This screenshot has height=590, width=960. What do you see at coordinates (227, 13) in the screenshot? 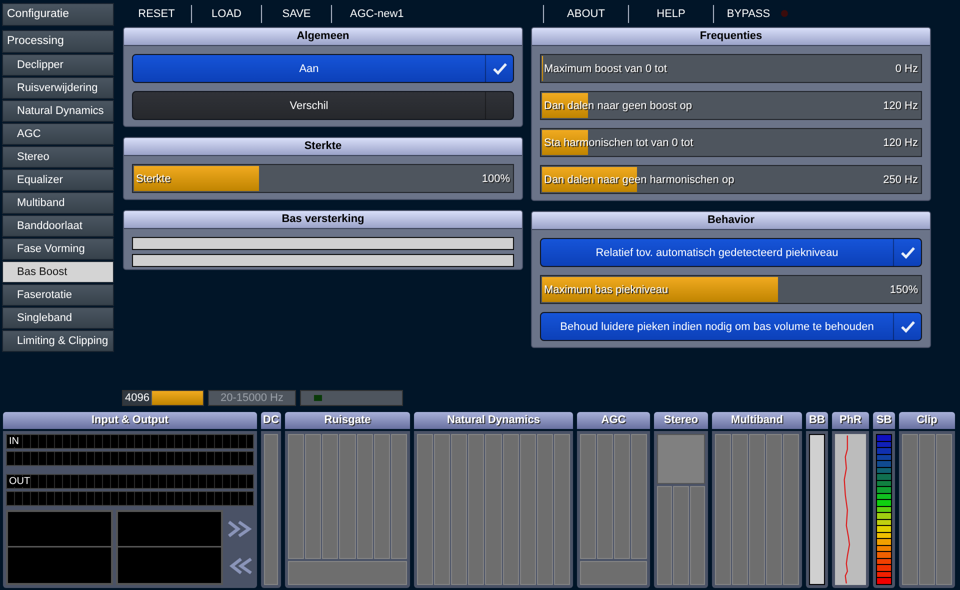
I see `toolbar-button: LOAD` at bounding box center [227, 13].